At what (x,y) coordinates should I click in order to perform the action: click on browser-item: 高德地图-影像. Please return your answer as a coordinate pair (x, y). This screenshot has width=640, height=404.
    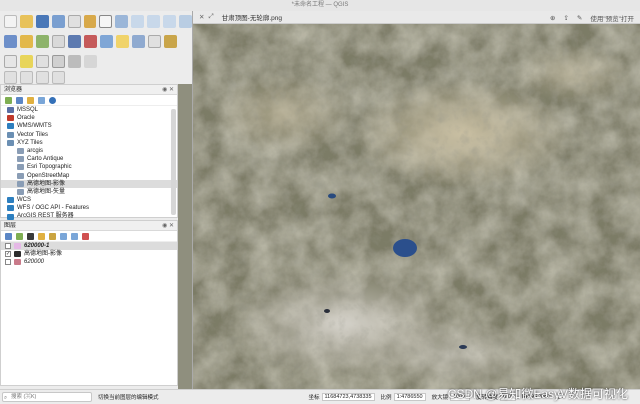
    Looking at the image, I should click on (89, 183).